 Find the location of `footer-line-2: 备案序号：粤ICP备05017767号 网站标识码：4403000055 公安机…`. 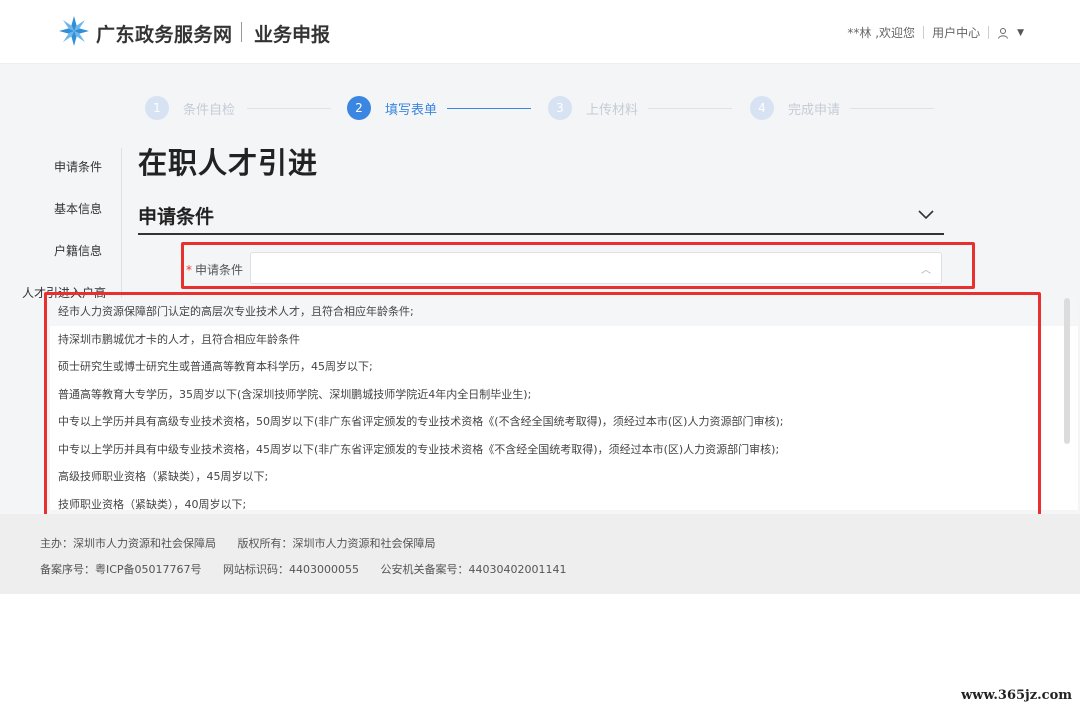

footer-line-2: 备案序号：粤ICP备05017767号 网站标识码：4403000055 公安机… is located at coordinates (312, 569).